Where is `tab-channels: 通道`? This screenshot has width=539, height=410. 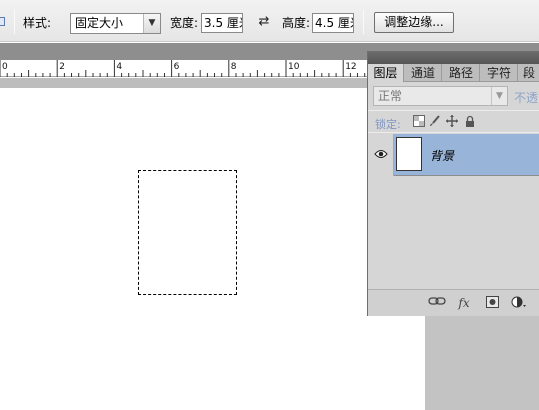
tab-channels: 通道 is located at coordinates (423, 73).